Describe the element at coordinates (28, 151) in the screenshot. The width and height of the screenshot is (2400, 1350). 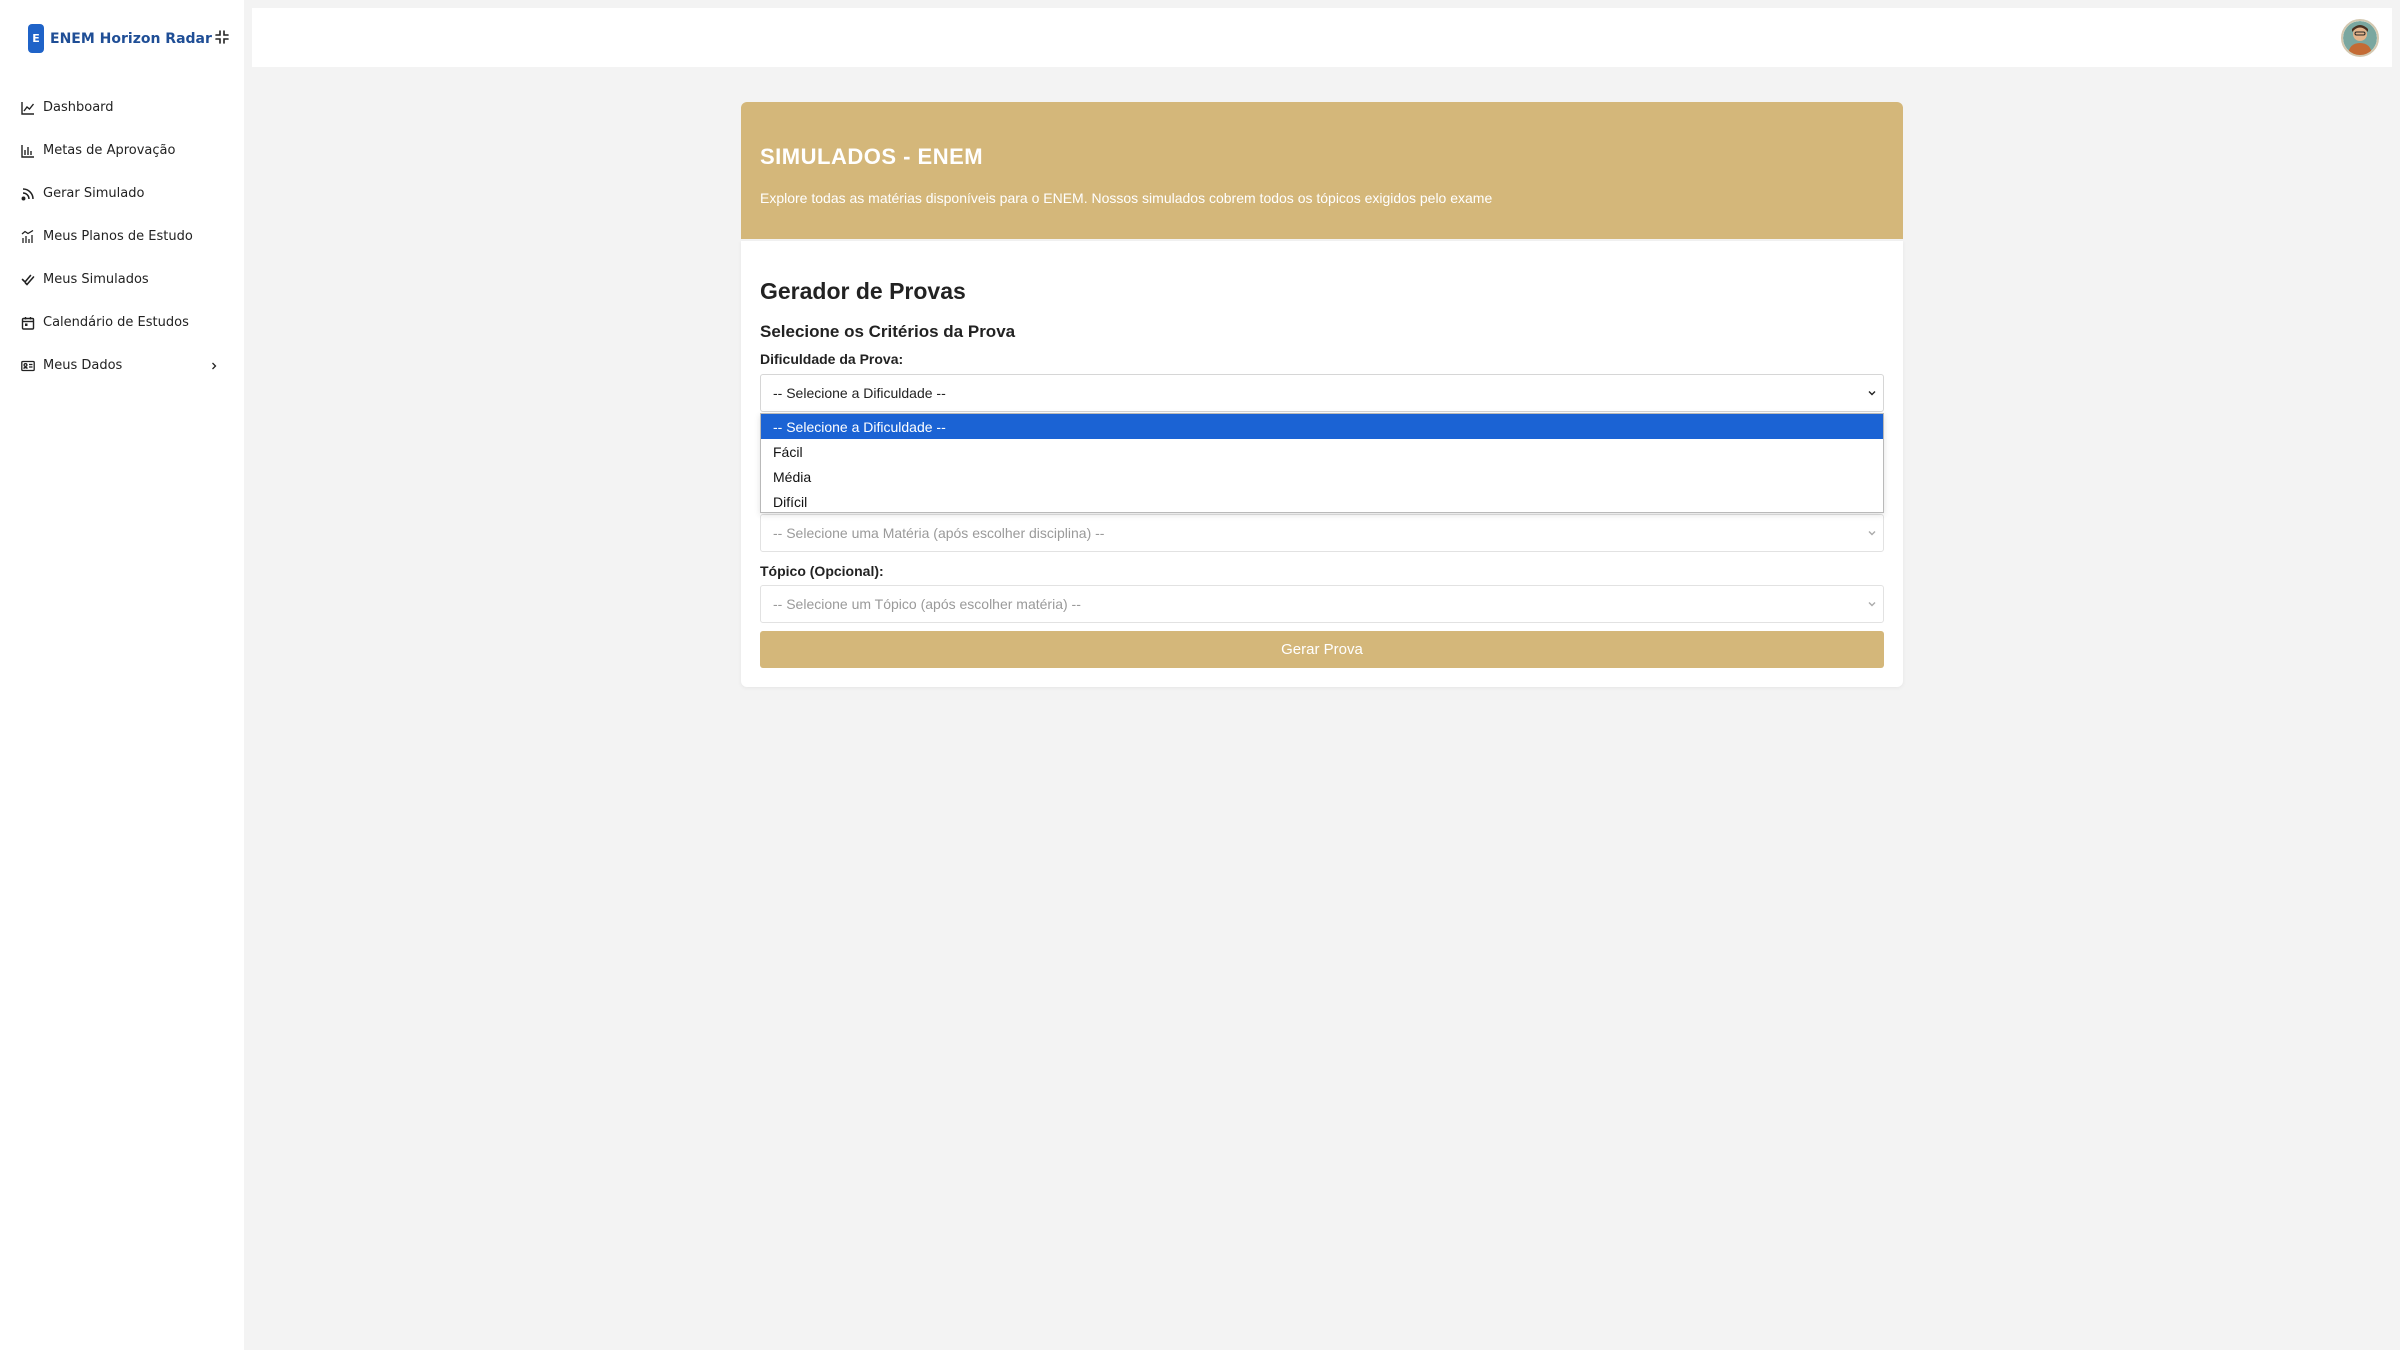
I see `bar-chart-icon` at that location.